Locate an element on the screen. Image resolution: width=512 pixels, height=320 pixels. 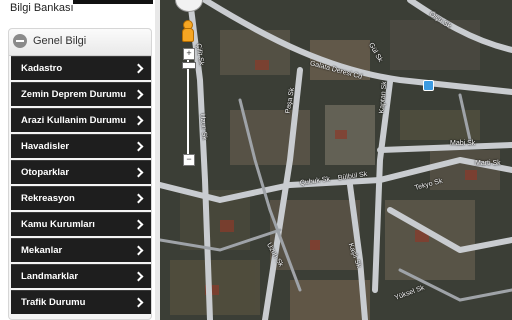
brand-bar is located at coordinates (113, 2).